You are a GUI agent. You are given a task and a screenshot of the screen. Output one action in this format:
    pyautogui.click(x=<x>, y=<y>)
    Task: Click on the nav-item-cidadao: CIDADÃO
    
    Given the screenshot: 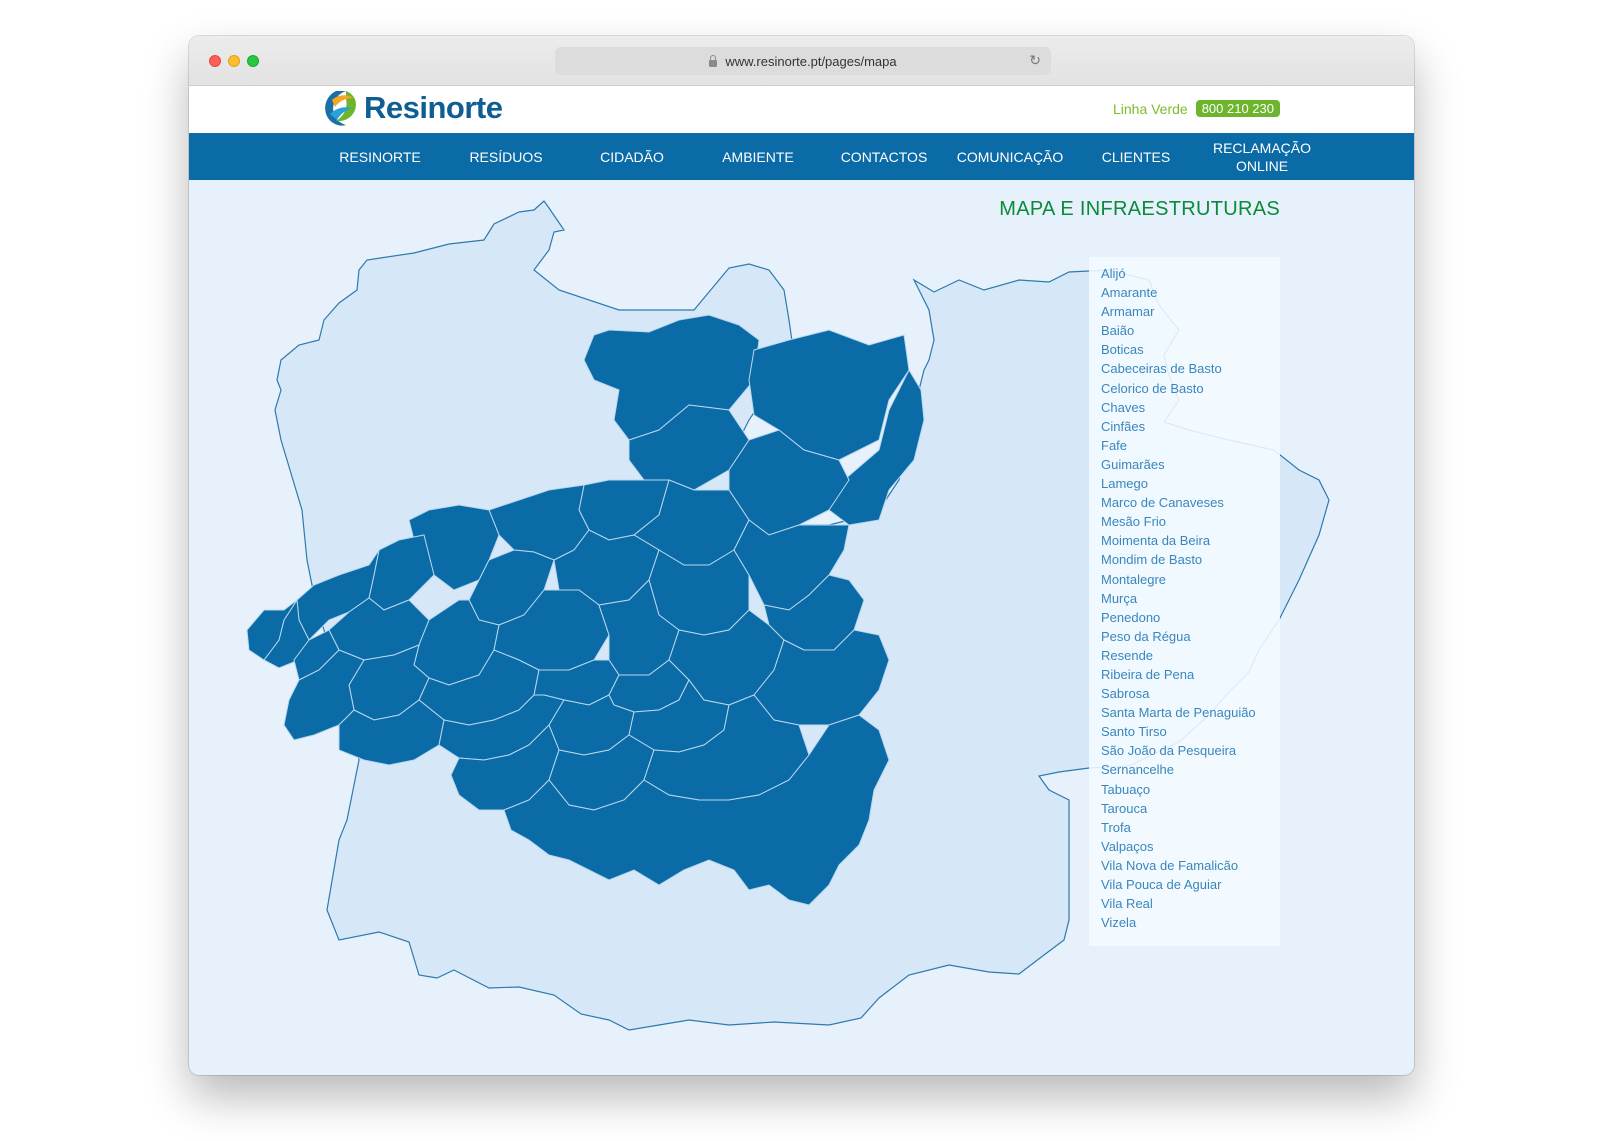 What is the action you would take?
    pyautogui.click(x=632, y=156)
    